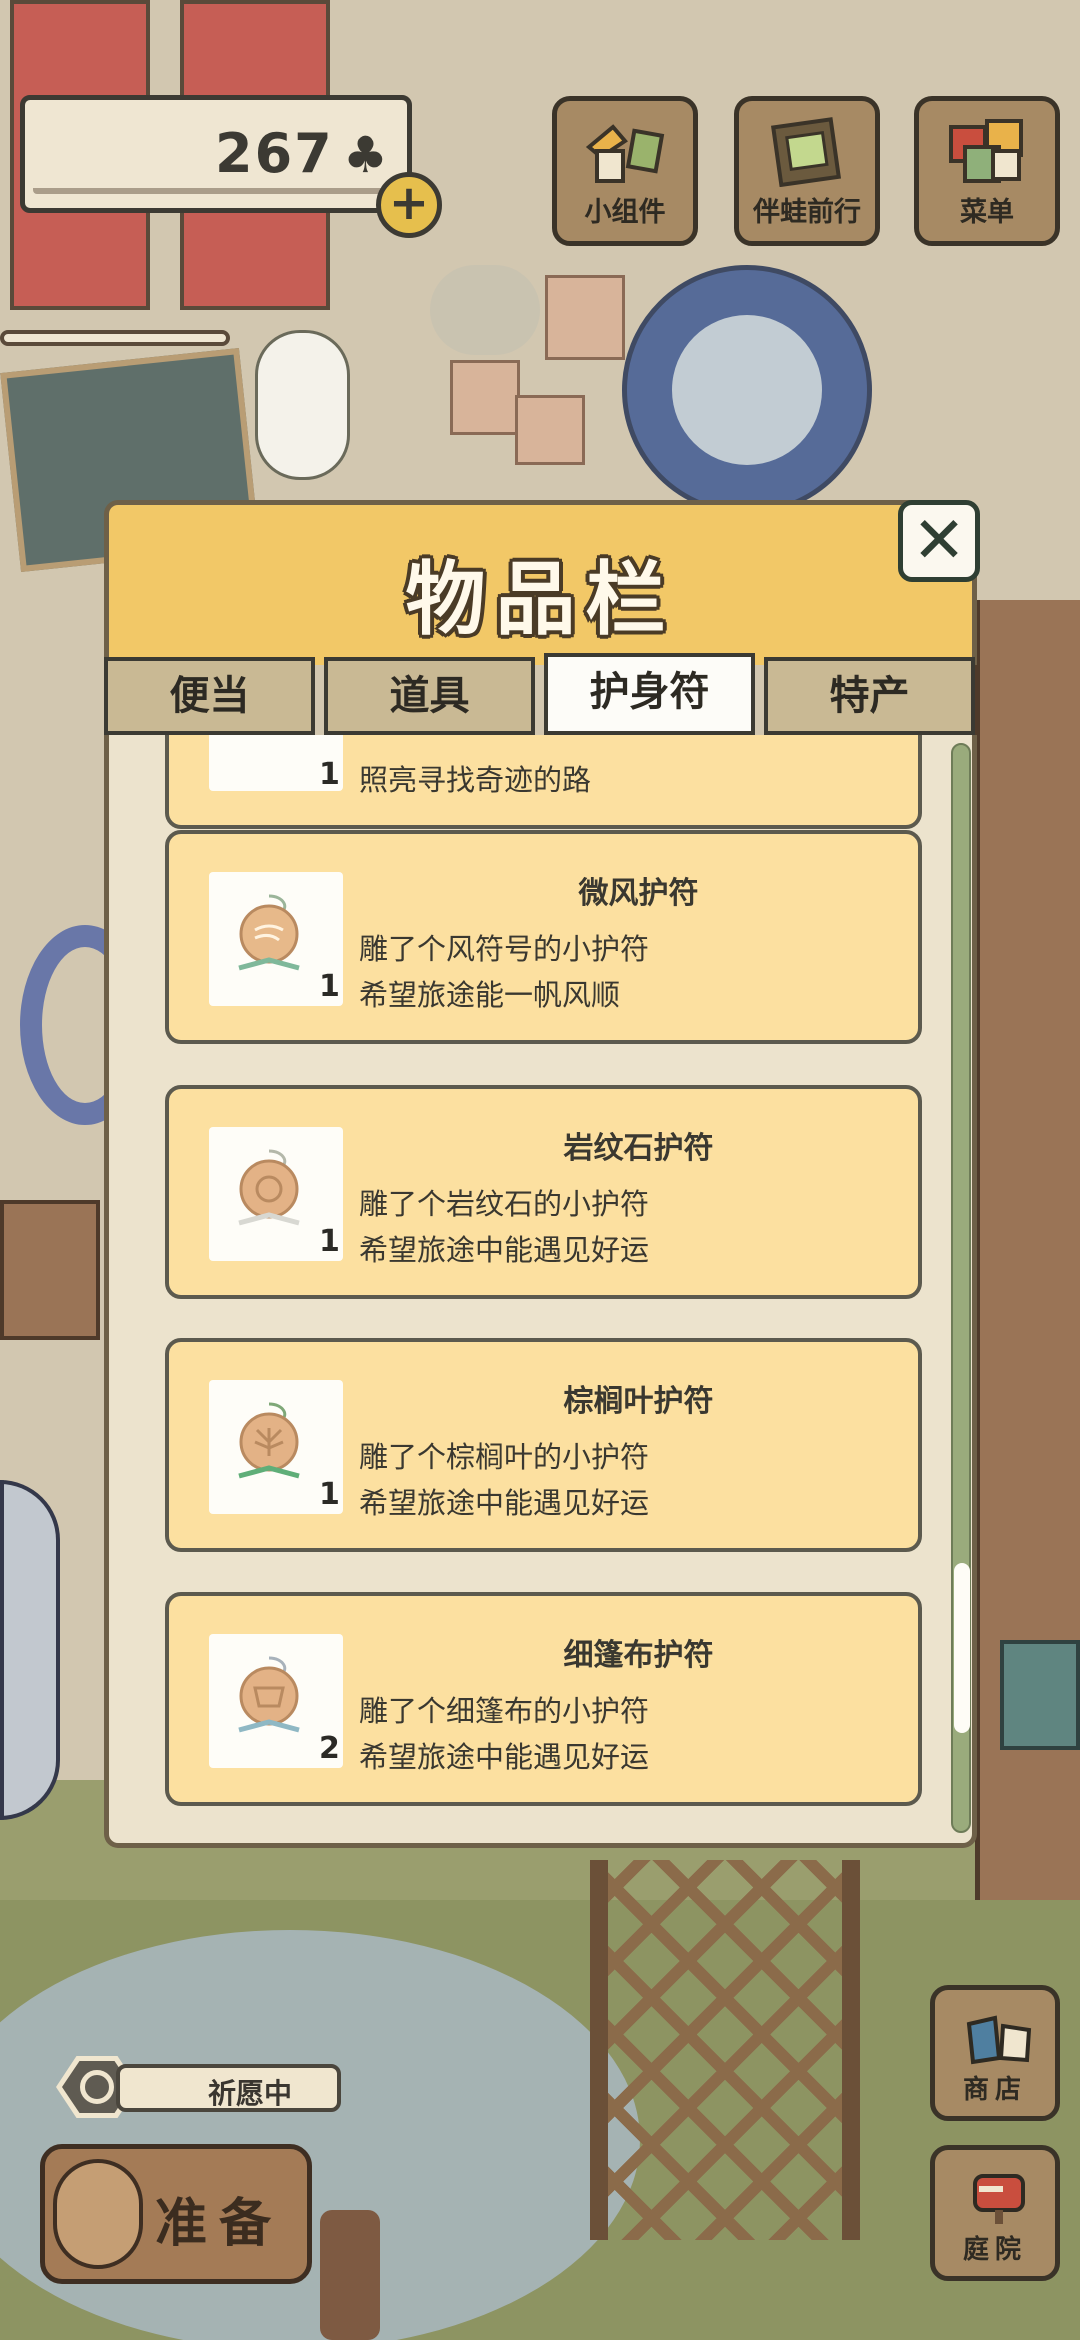  I want to click on tab-tools: 道具, so click(429, 696).